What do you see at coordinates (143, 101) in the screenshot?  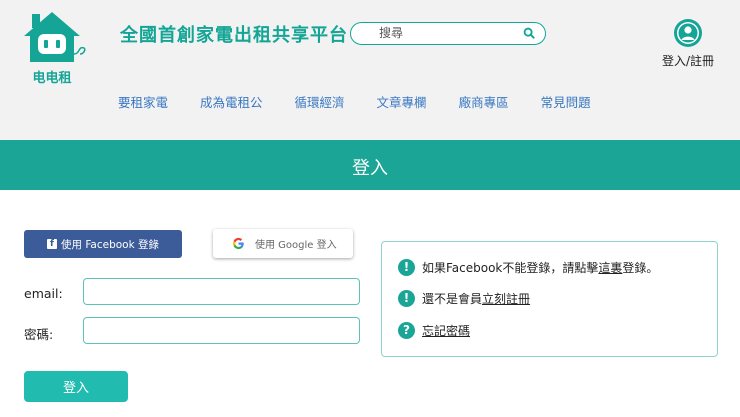 I see `nav-item-rent-appliances: 要租家電` at bounding box center [143, 101].